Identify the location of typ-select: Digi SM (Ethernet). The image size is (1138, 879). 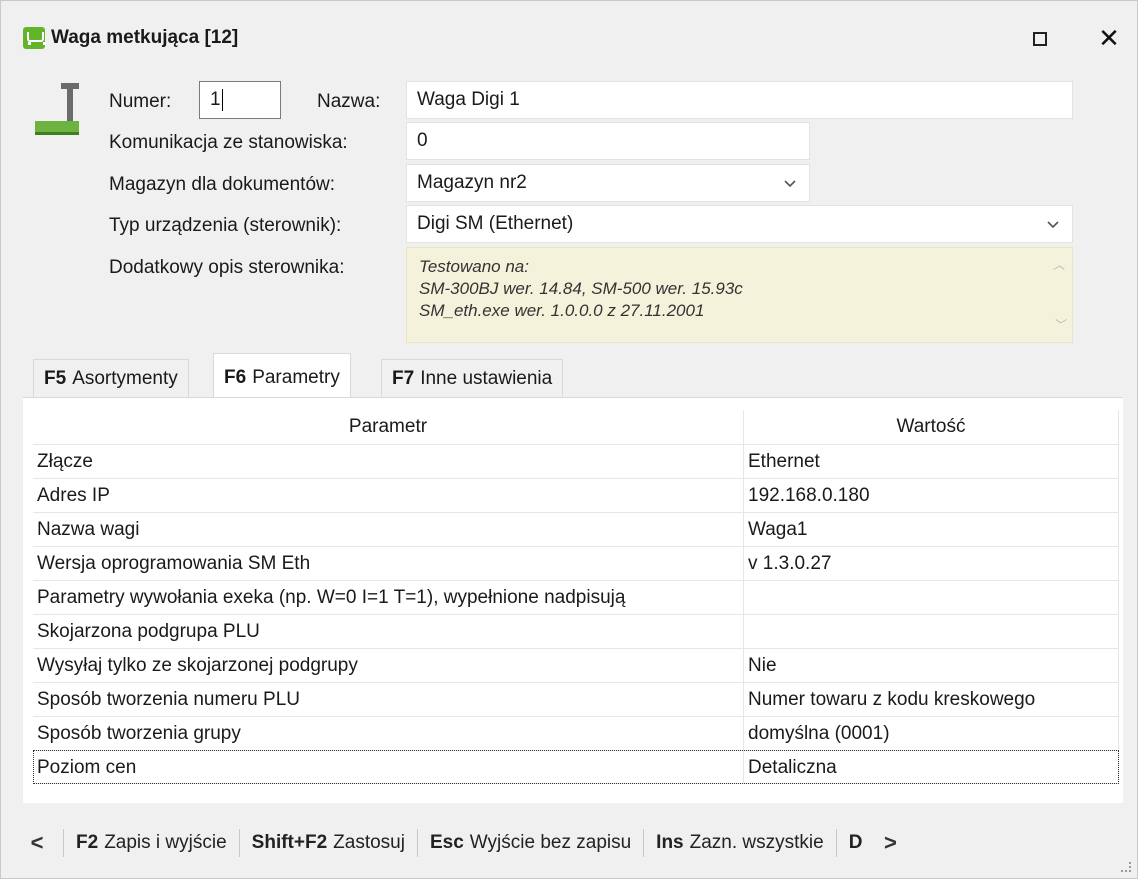
(739, 224).